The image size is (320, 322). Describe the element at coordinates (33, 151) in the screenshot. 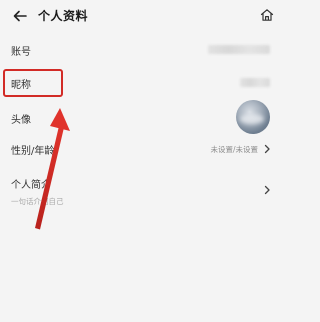

I see `gender-age-label: 性别/年龄` at that location.